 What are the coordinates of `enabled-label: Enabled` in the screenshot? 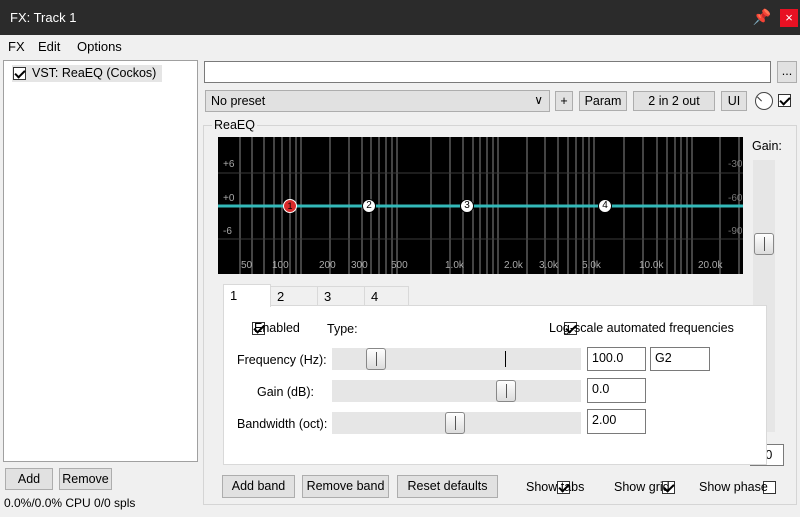 It's located at (277, 328).